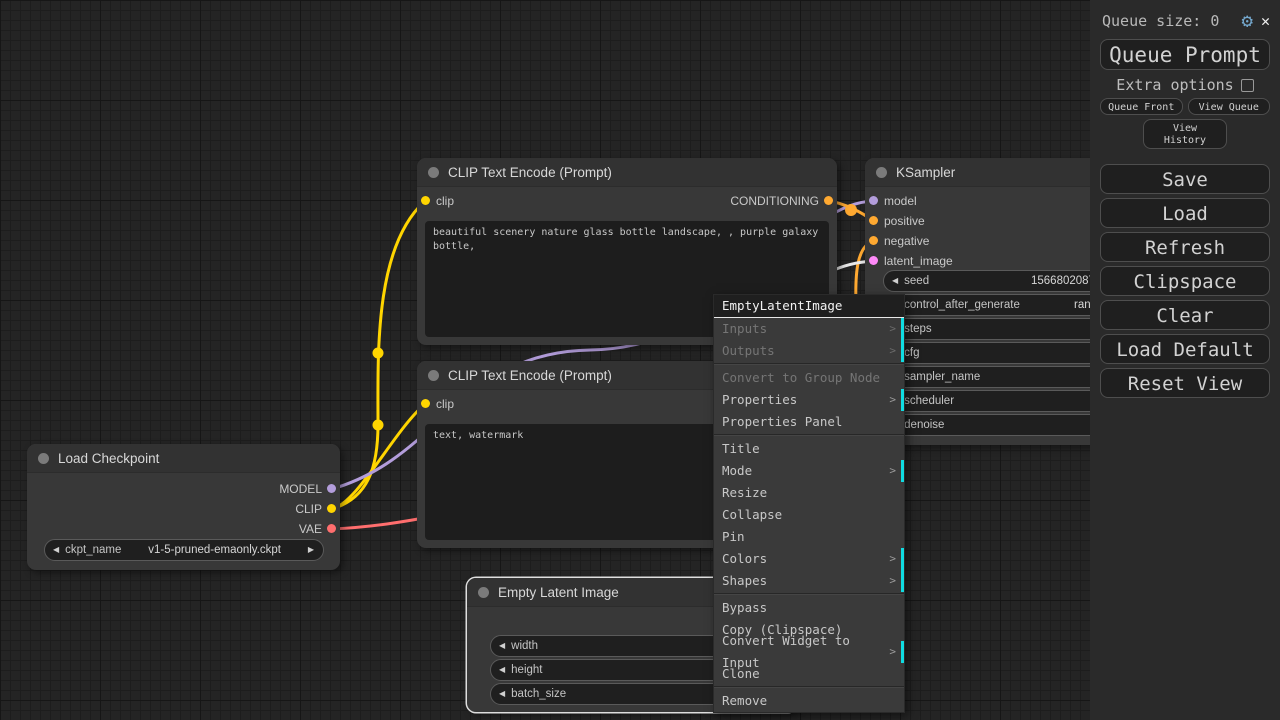  Describe the element at coordinates (1185, 247) in the screenshot. I see `refresh-button: Refresh` at that location.